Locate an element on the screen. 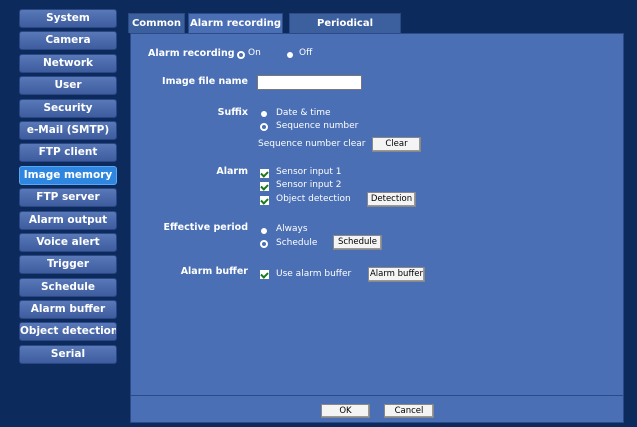 The image size is (637, 427). suffix-sequence-number-label: Sequence number is located at coordinates (317, 126).